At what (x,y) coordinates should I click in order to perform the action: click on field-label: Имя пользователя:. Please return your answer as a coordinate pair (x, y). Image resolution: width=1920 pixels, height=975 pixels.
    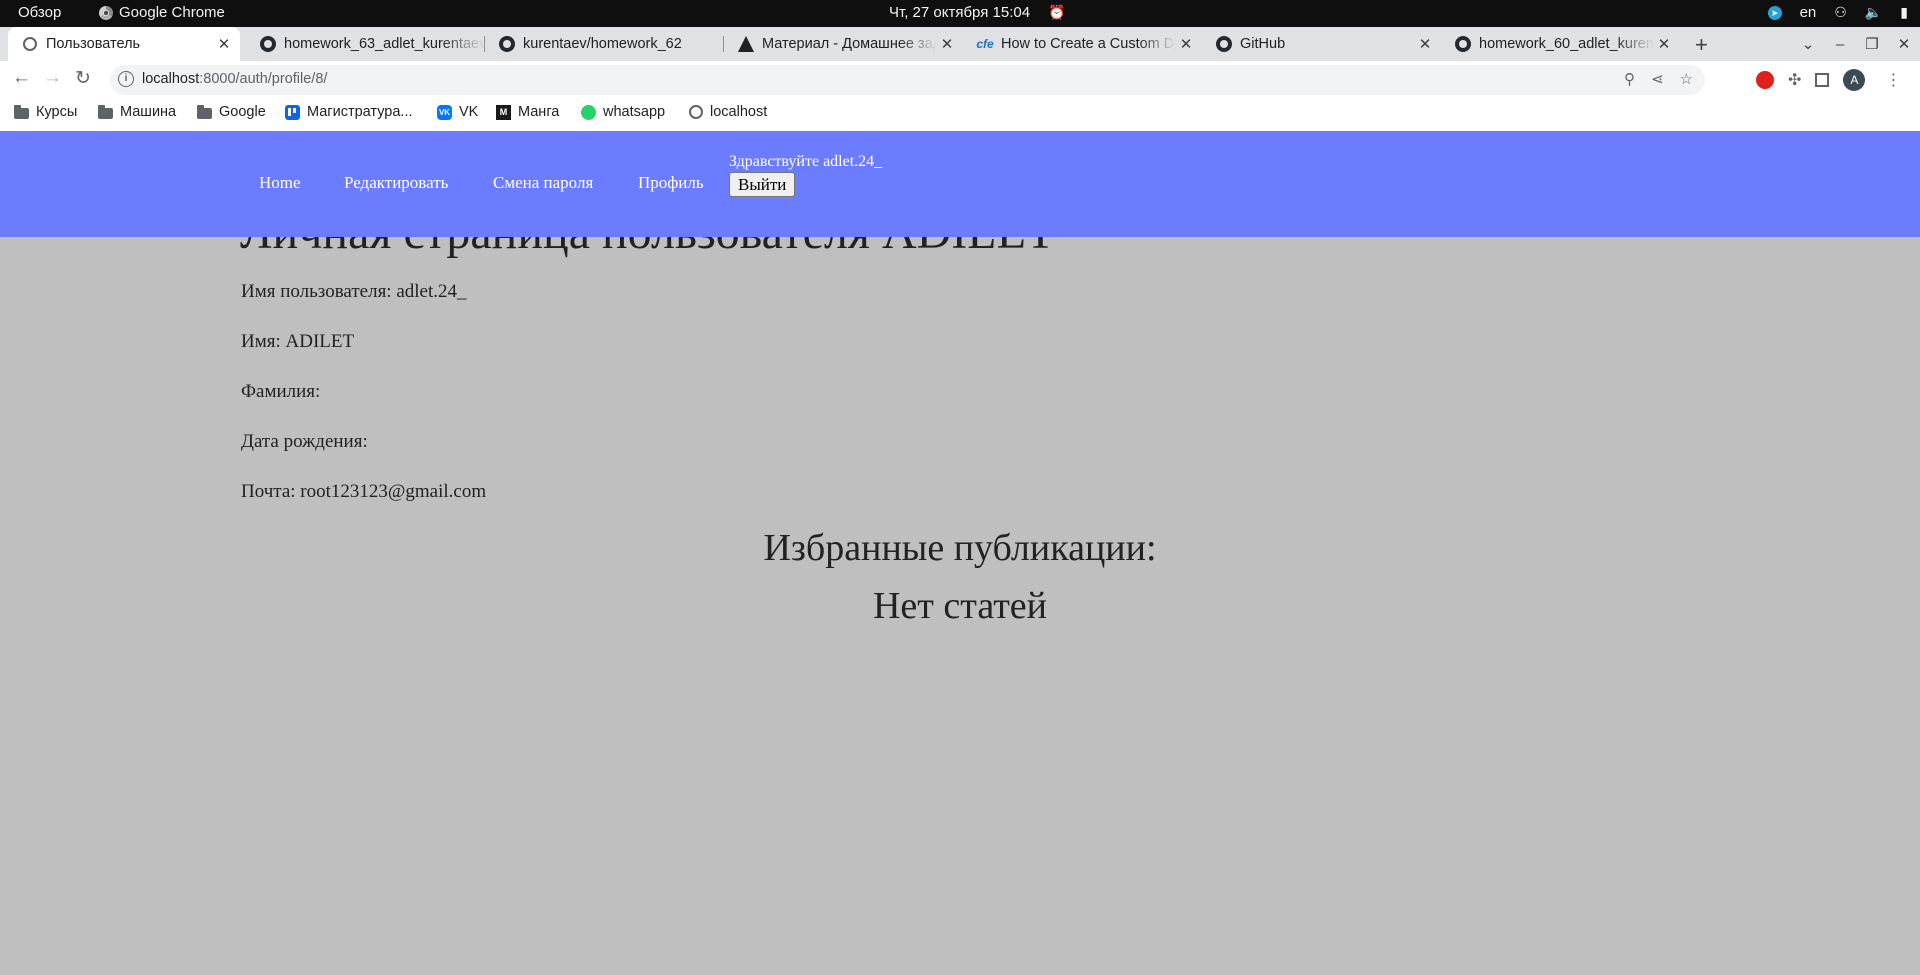
    Looking at the image, I should click on (316, 291).